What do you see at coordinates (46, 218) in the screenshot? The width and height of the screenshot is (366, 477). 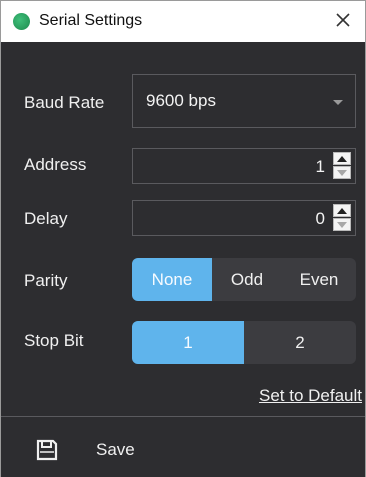 I see `delay-label: Delay` at bounding box center [46, 218].